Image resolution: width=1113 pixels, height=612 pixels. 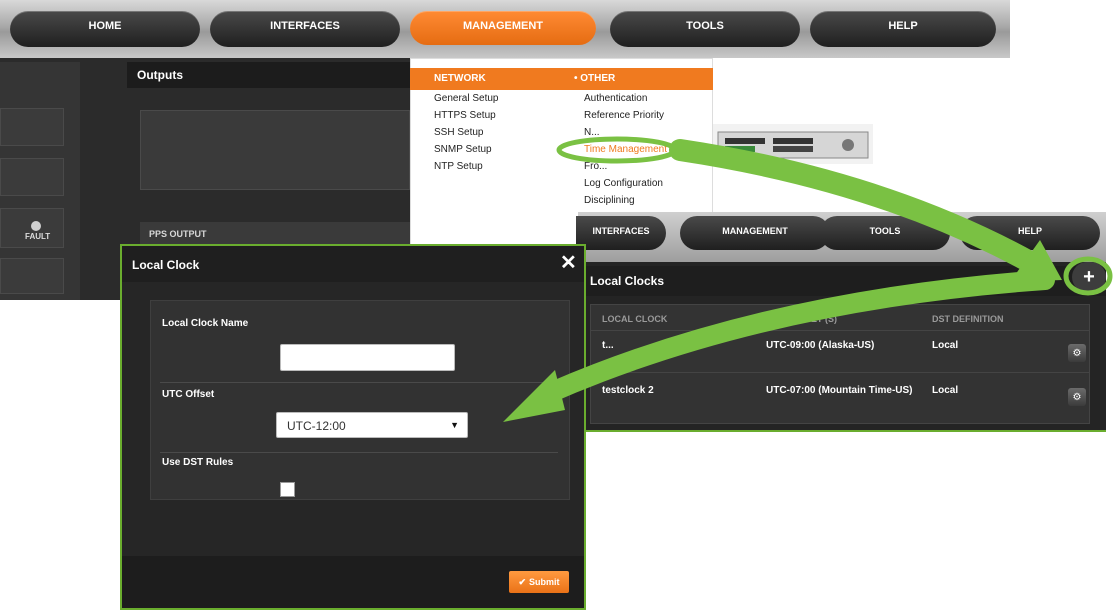 What do you see at coordinates (534, 396) in the screenshot?
I see `arrowhead-icon` at bounding box center [534, 396].